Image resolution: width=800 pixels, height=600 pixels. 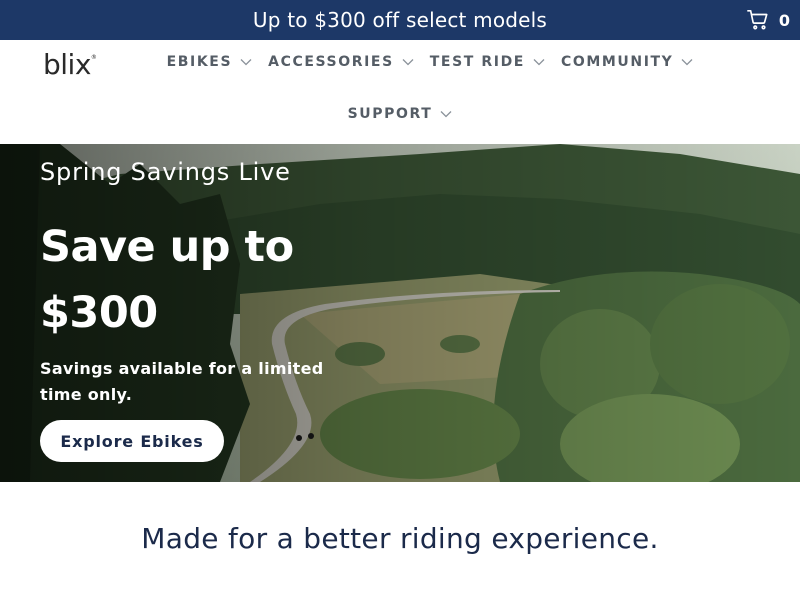 I want to click on cart-icon, so click(x=757, y=20).